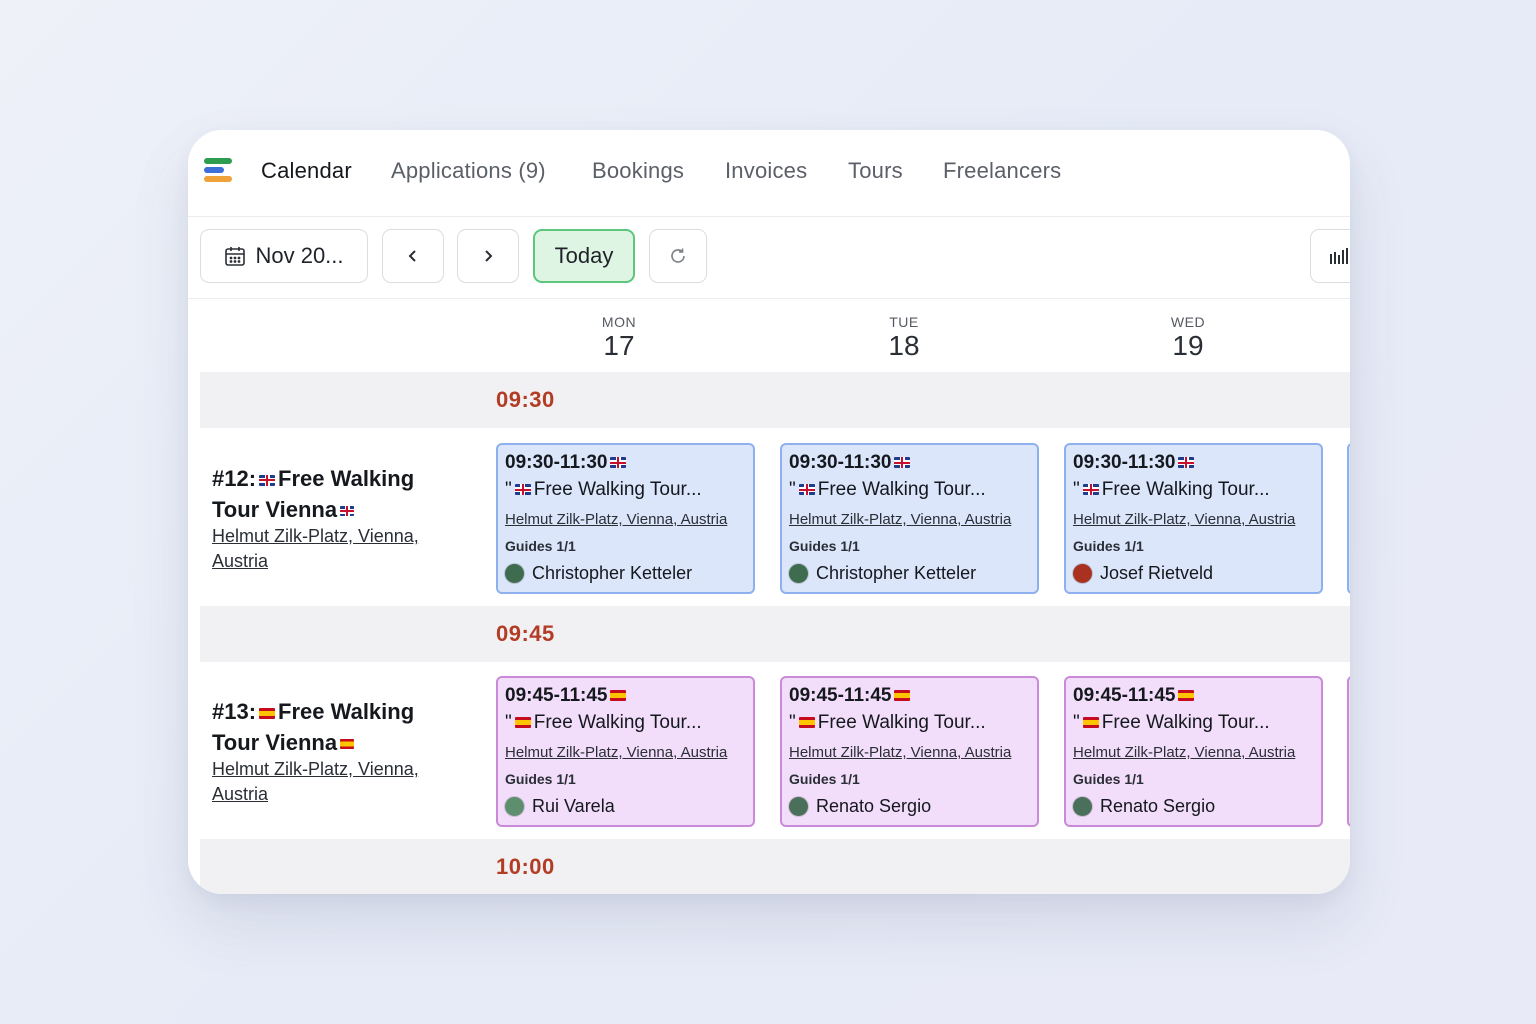  What do you see at coordinates (1197, 573) in the screenshot?
I see `card-guide: Josef Rietveld` at bounding box center [1197, 573].